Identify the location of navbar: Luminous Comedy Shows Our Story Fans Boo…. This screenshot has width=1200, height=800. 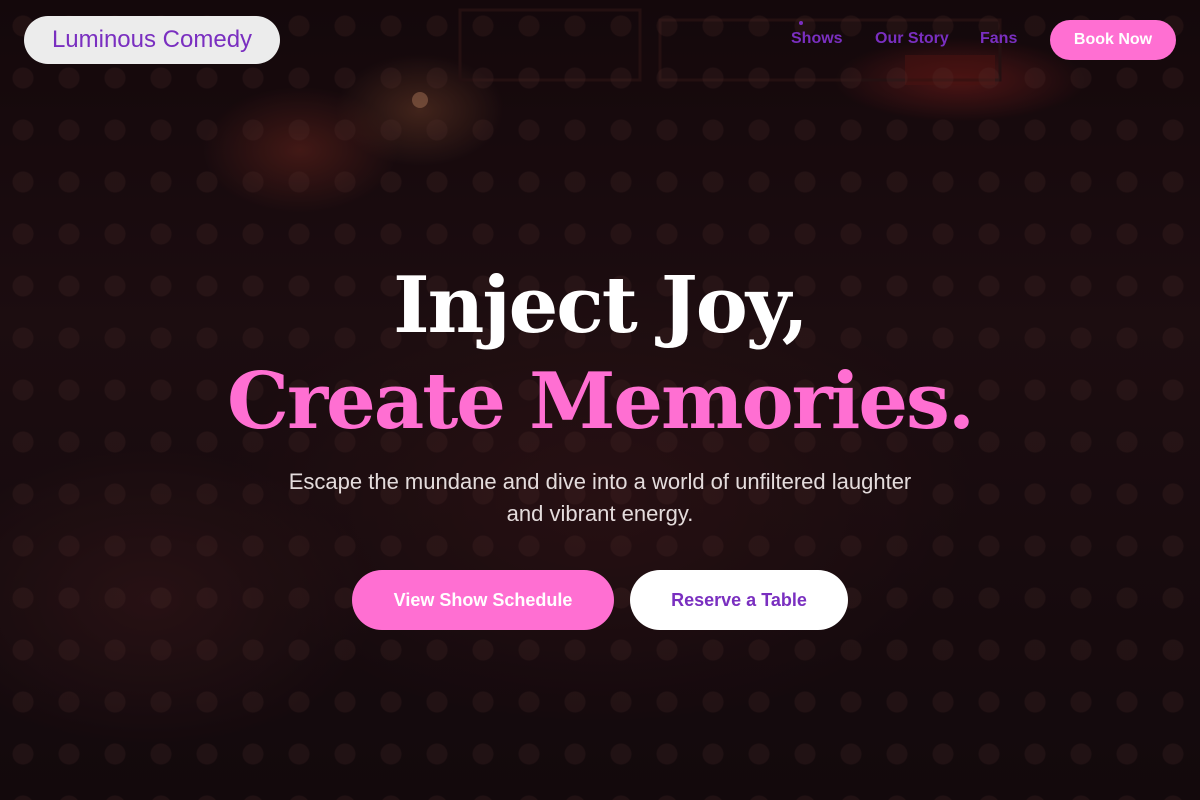
(600, 40).